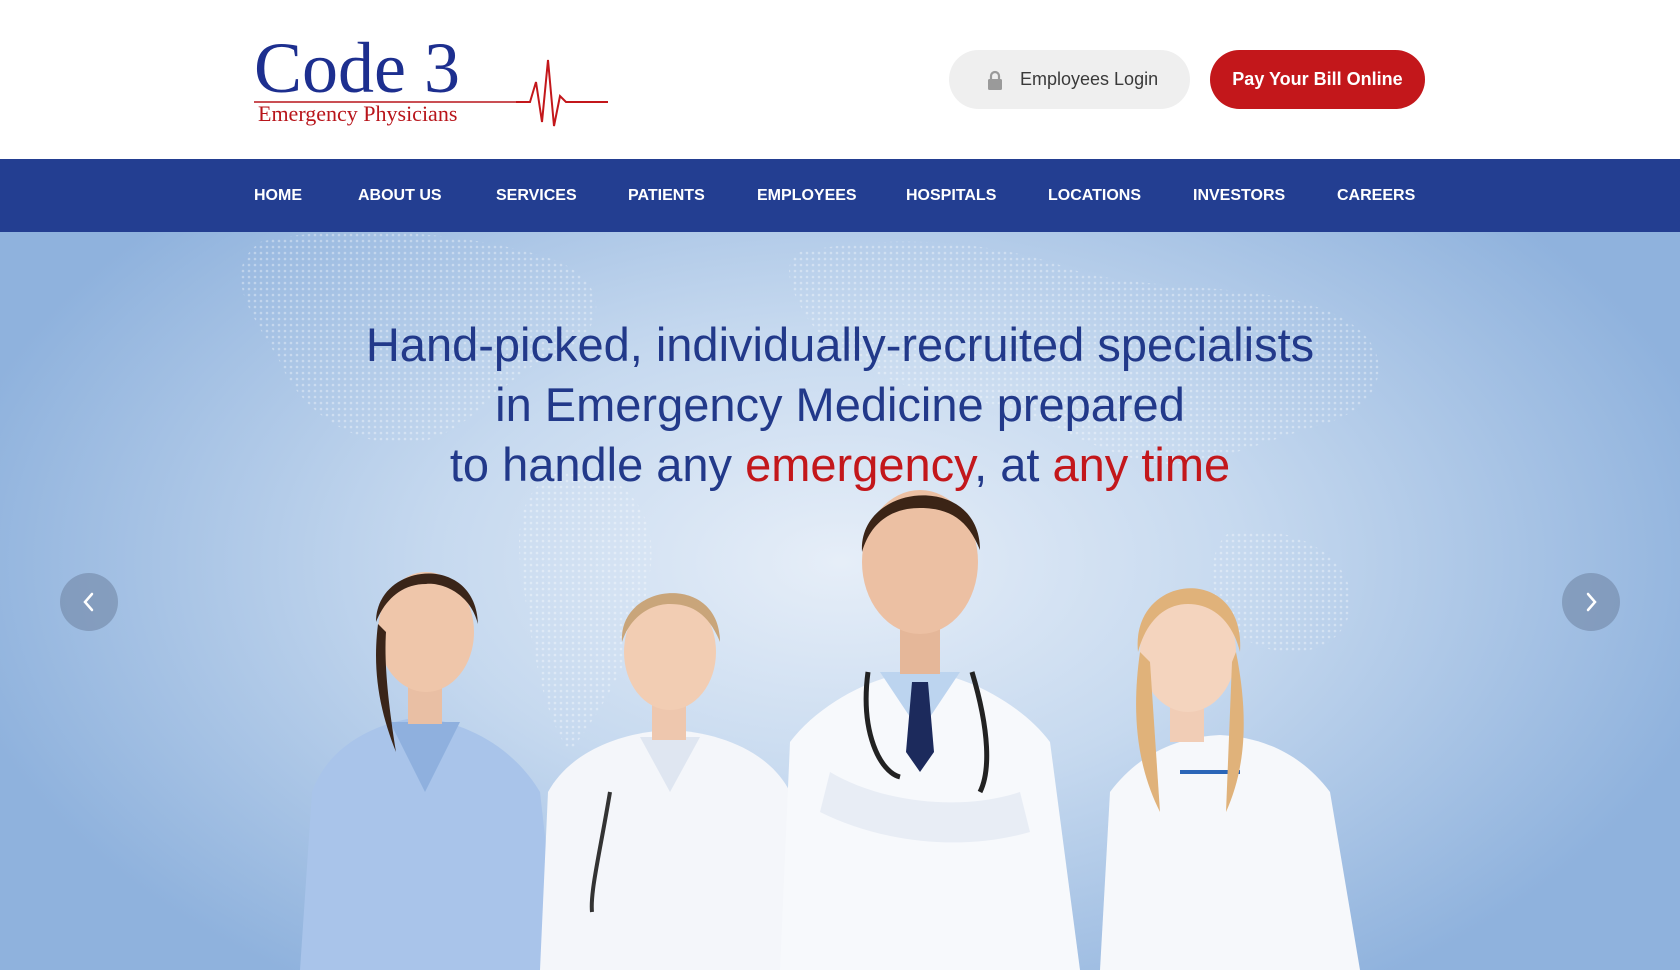  What do you see at coordinates (562, 93) in the screenshot?
I see `heartbeat-line-icon` at bounding box center [562, 93].